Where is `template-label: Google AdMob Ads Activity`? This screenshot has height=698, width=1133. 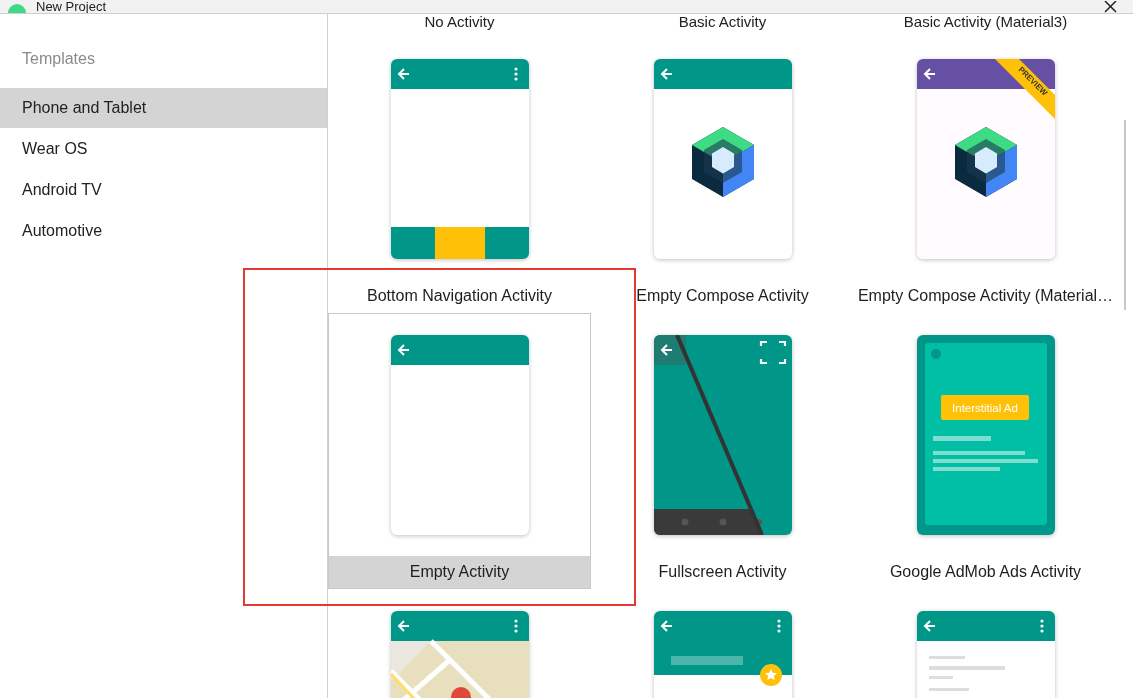 template-label: Google AdMob Ads Activity is located at coordinates (985, 572).